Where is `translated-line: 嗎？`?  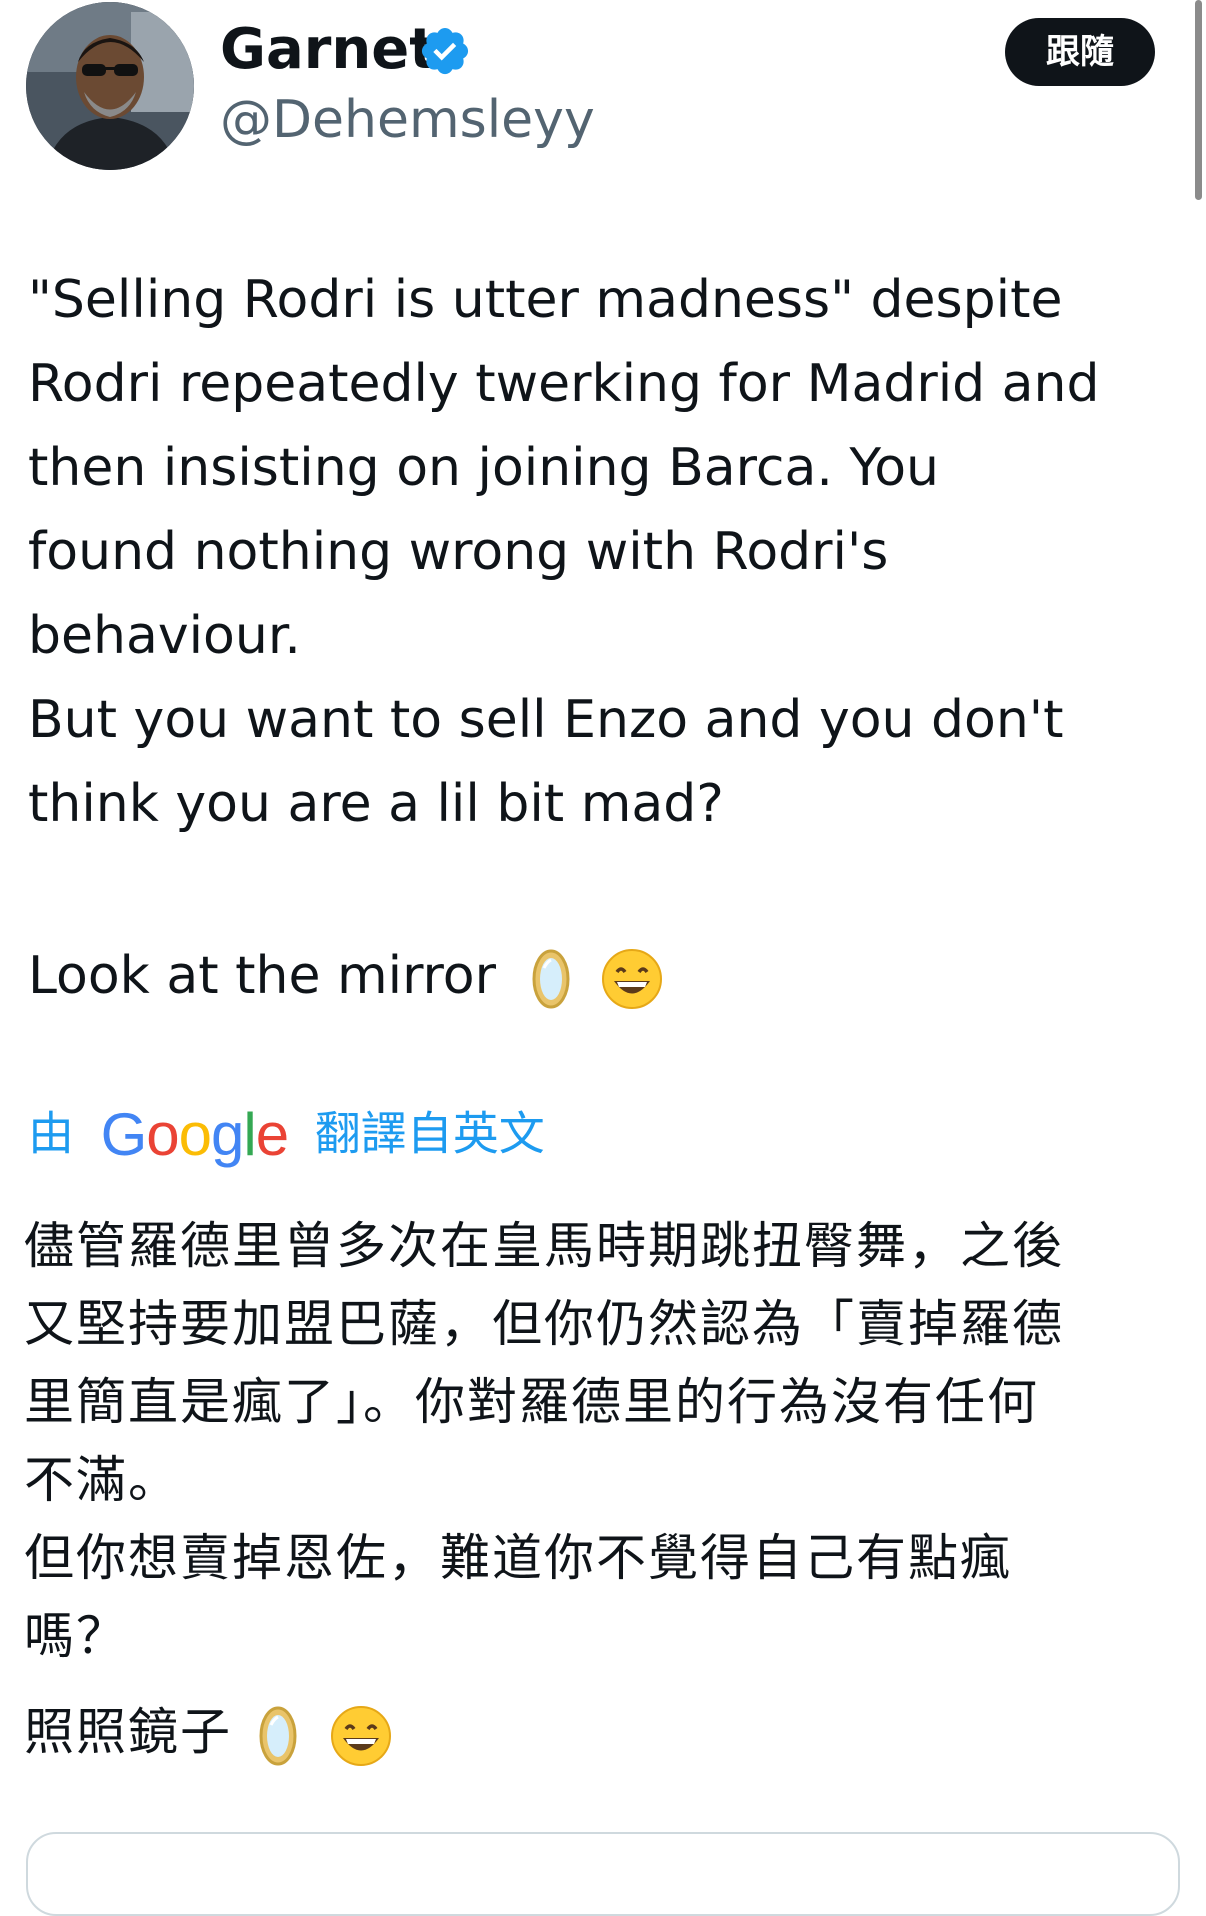
translated-line: 嗎？ is located at coordinates (76, 1636).